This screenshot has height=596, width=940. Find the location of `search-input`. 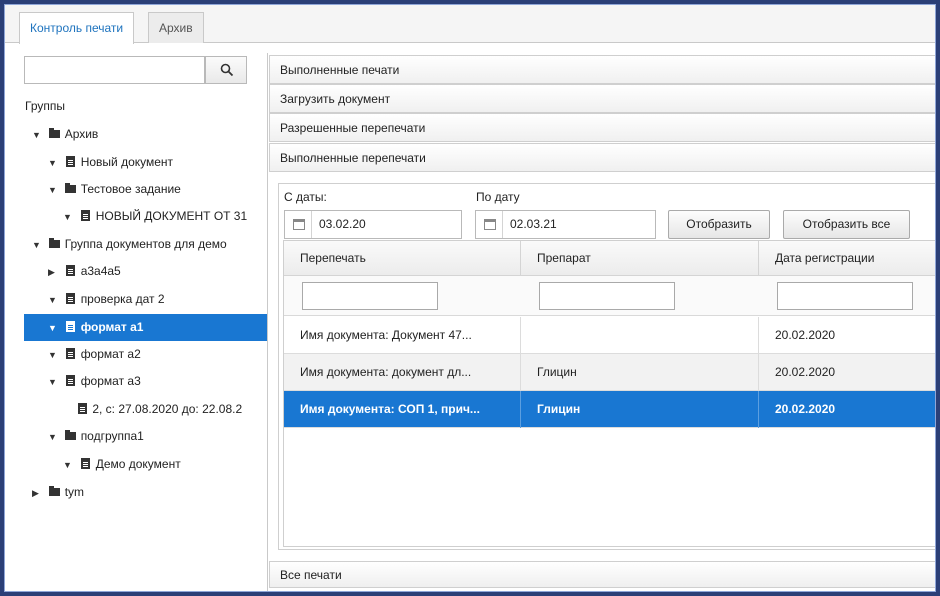

search-input is located at coordinates (114, 70).